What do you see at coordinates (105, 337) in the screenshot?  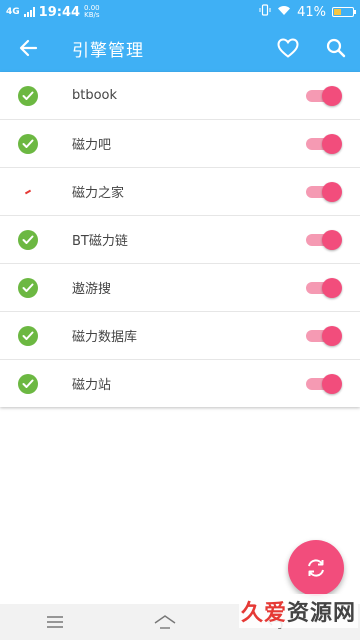 I see `engine-name: 磁力数据库` at bounding box center [105, 337].